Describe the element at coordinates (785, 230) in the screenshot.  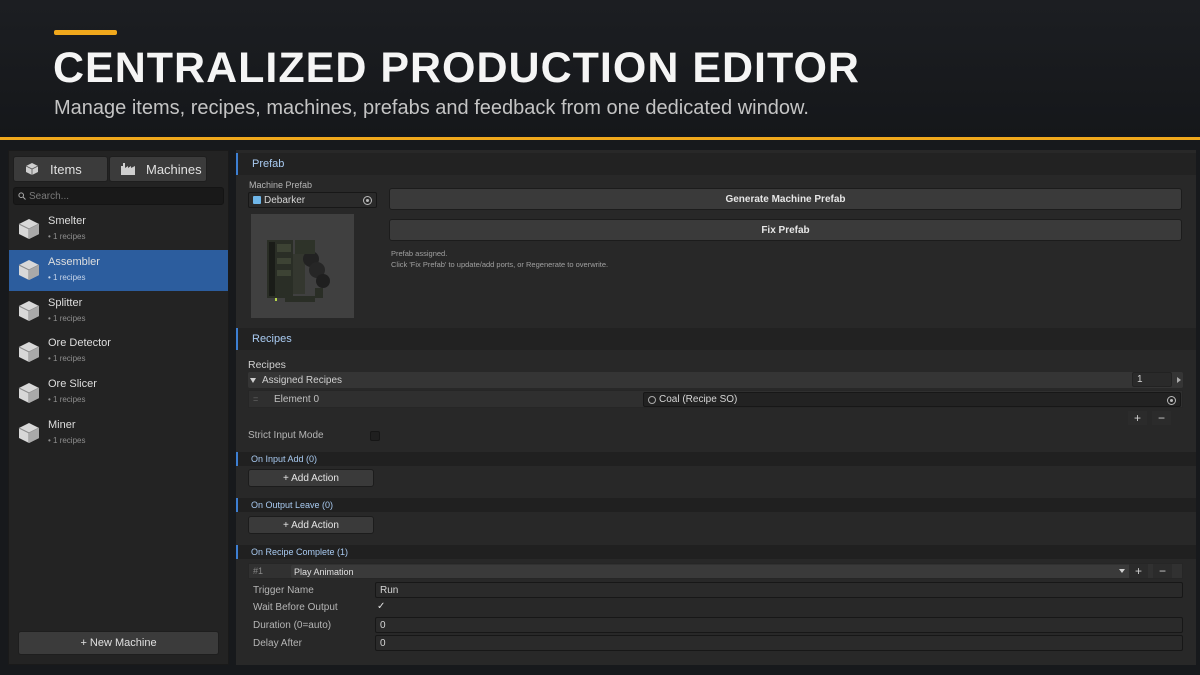
I see `fix-prefab-button: Fix Prefab` at that location.